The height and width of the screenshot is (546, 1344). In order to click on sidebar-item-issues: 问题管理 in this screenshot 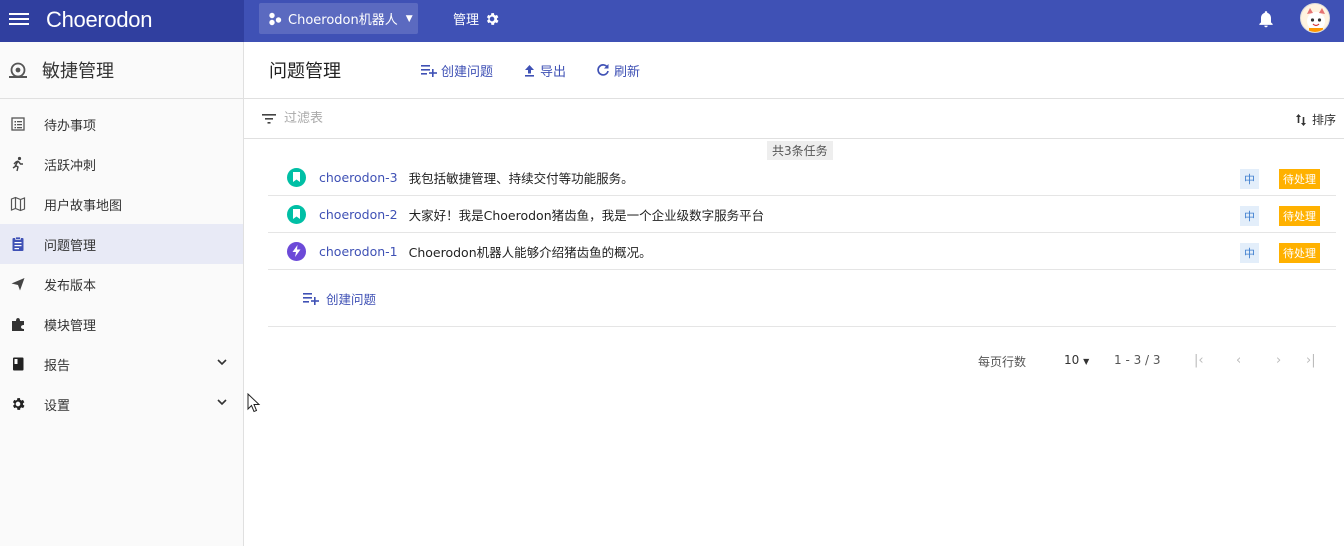, I will do `click(121, 244)`.